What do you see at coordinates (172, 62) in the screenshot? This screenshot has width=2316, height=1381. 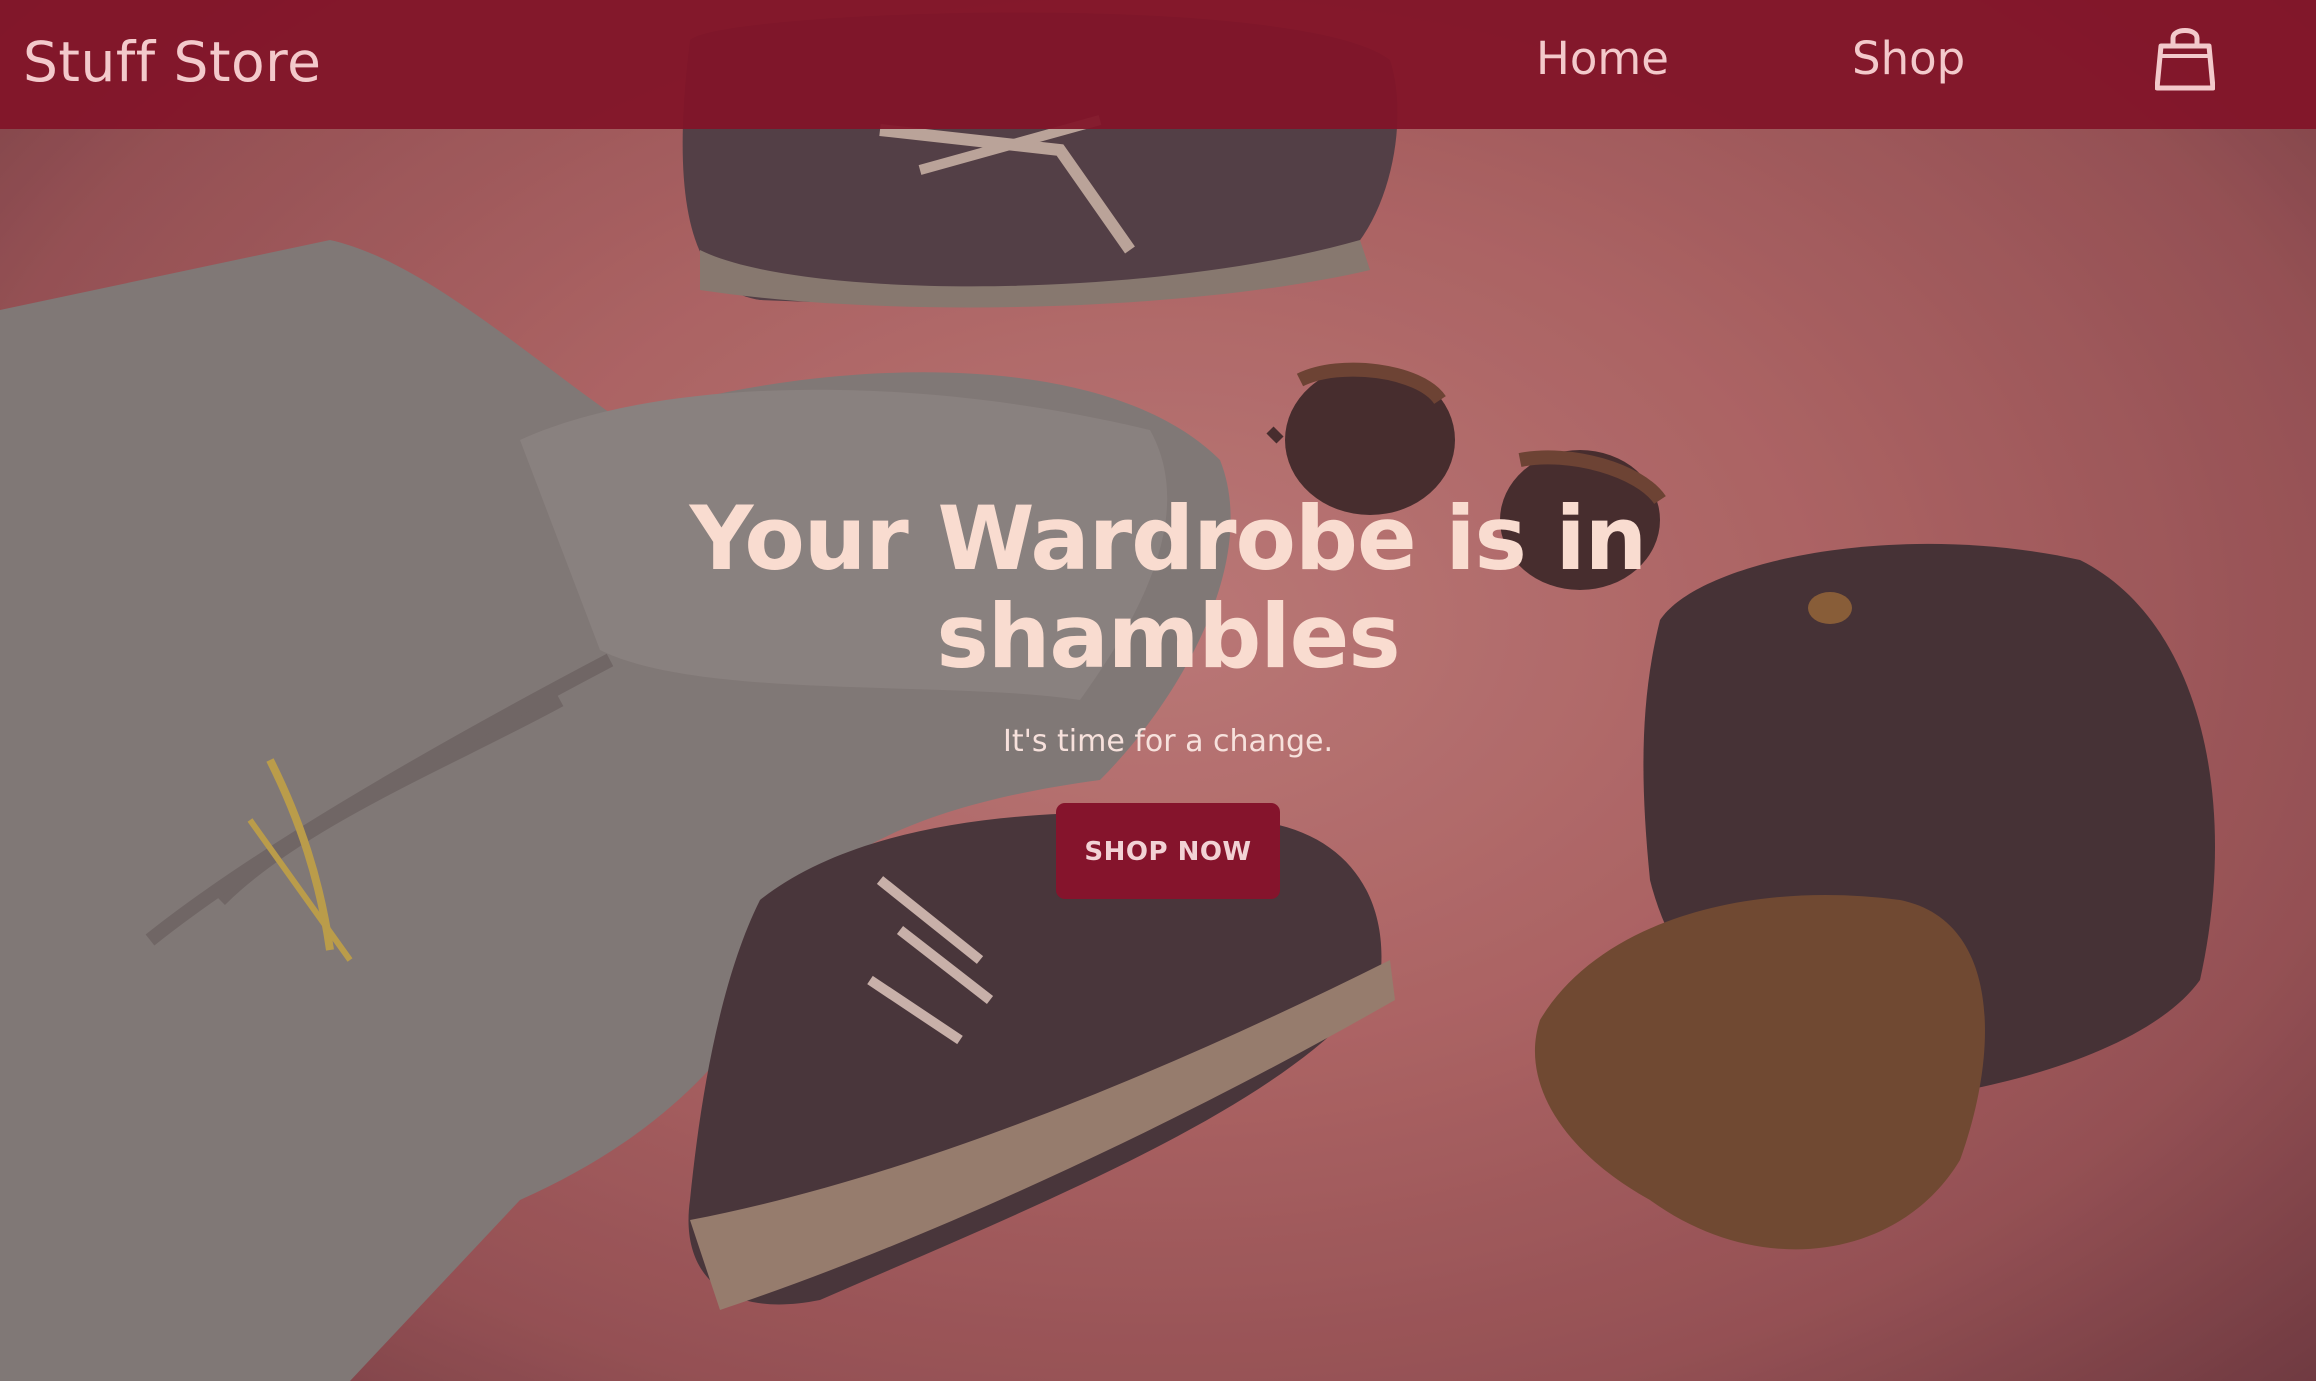 I see `brand-logo-link: Stuff Store` at bounding box center [172, 62].